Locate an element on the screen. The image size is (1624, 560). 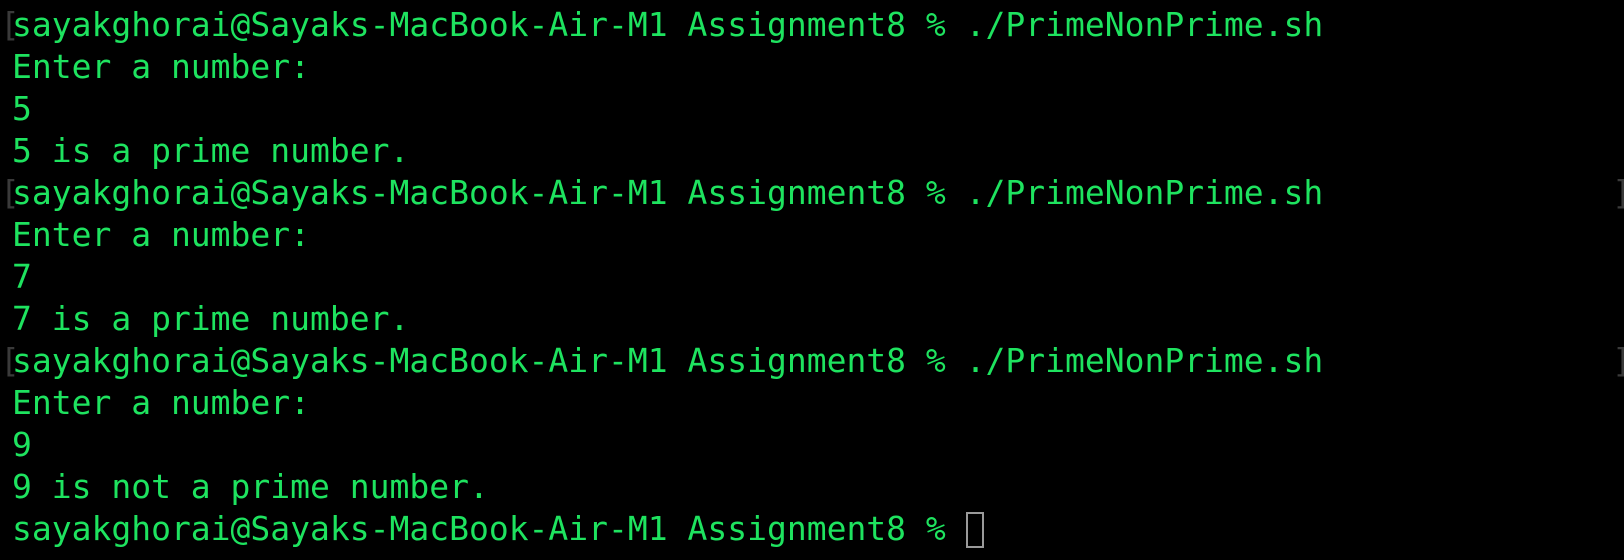
input-text: 7 is located at coordinates (22, 276).